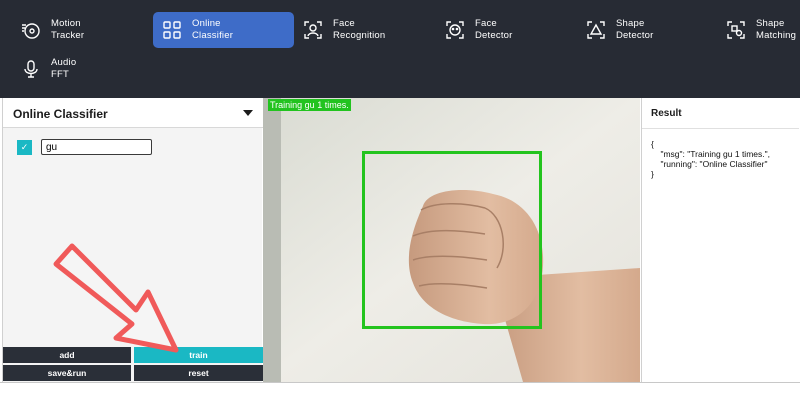  Describe the element at coordinates (24, 147) in the screenshot. I see `class-checkbox: ✓` at that location.